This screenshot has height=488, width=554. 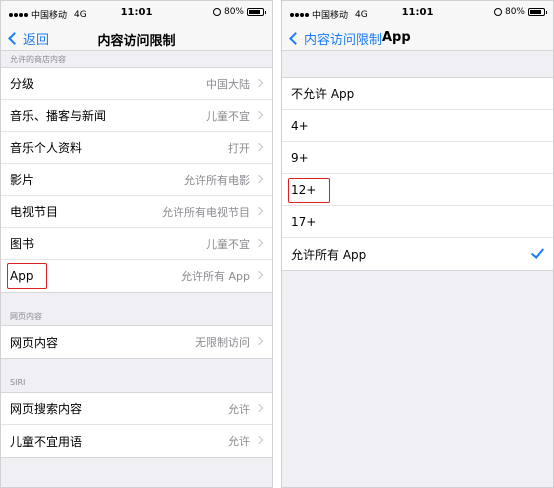 I want to click on row-movies: 影片 允许所有电影, so click(x=136, y=180).